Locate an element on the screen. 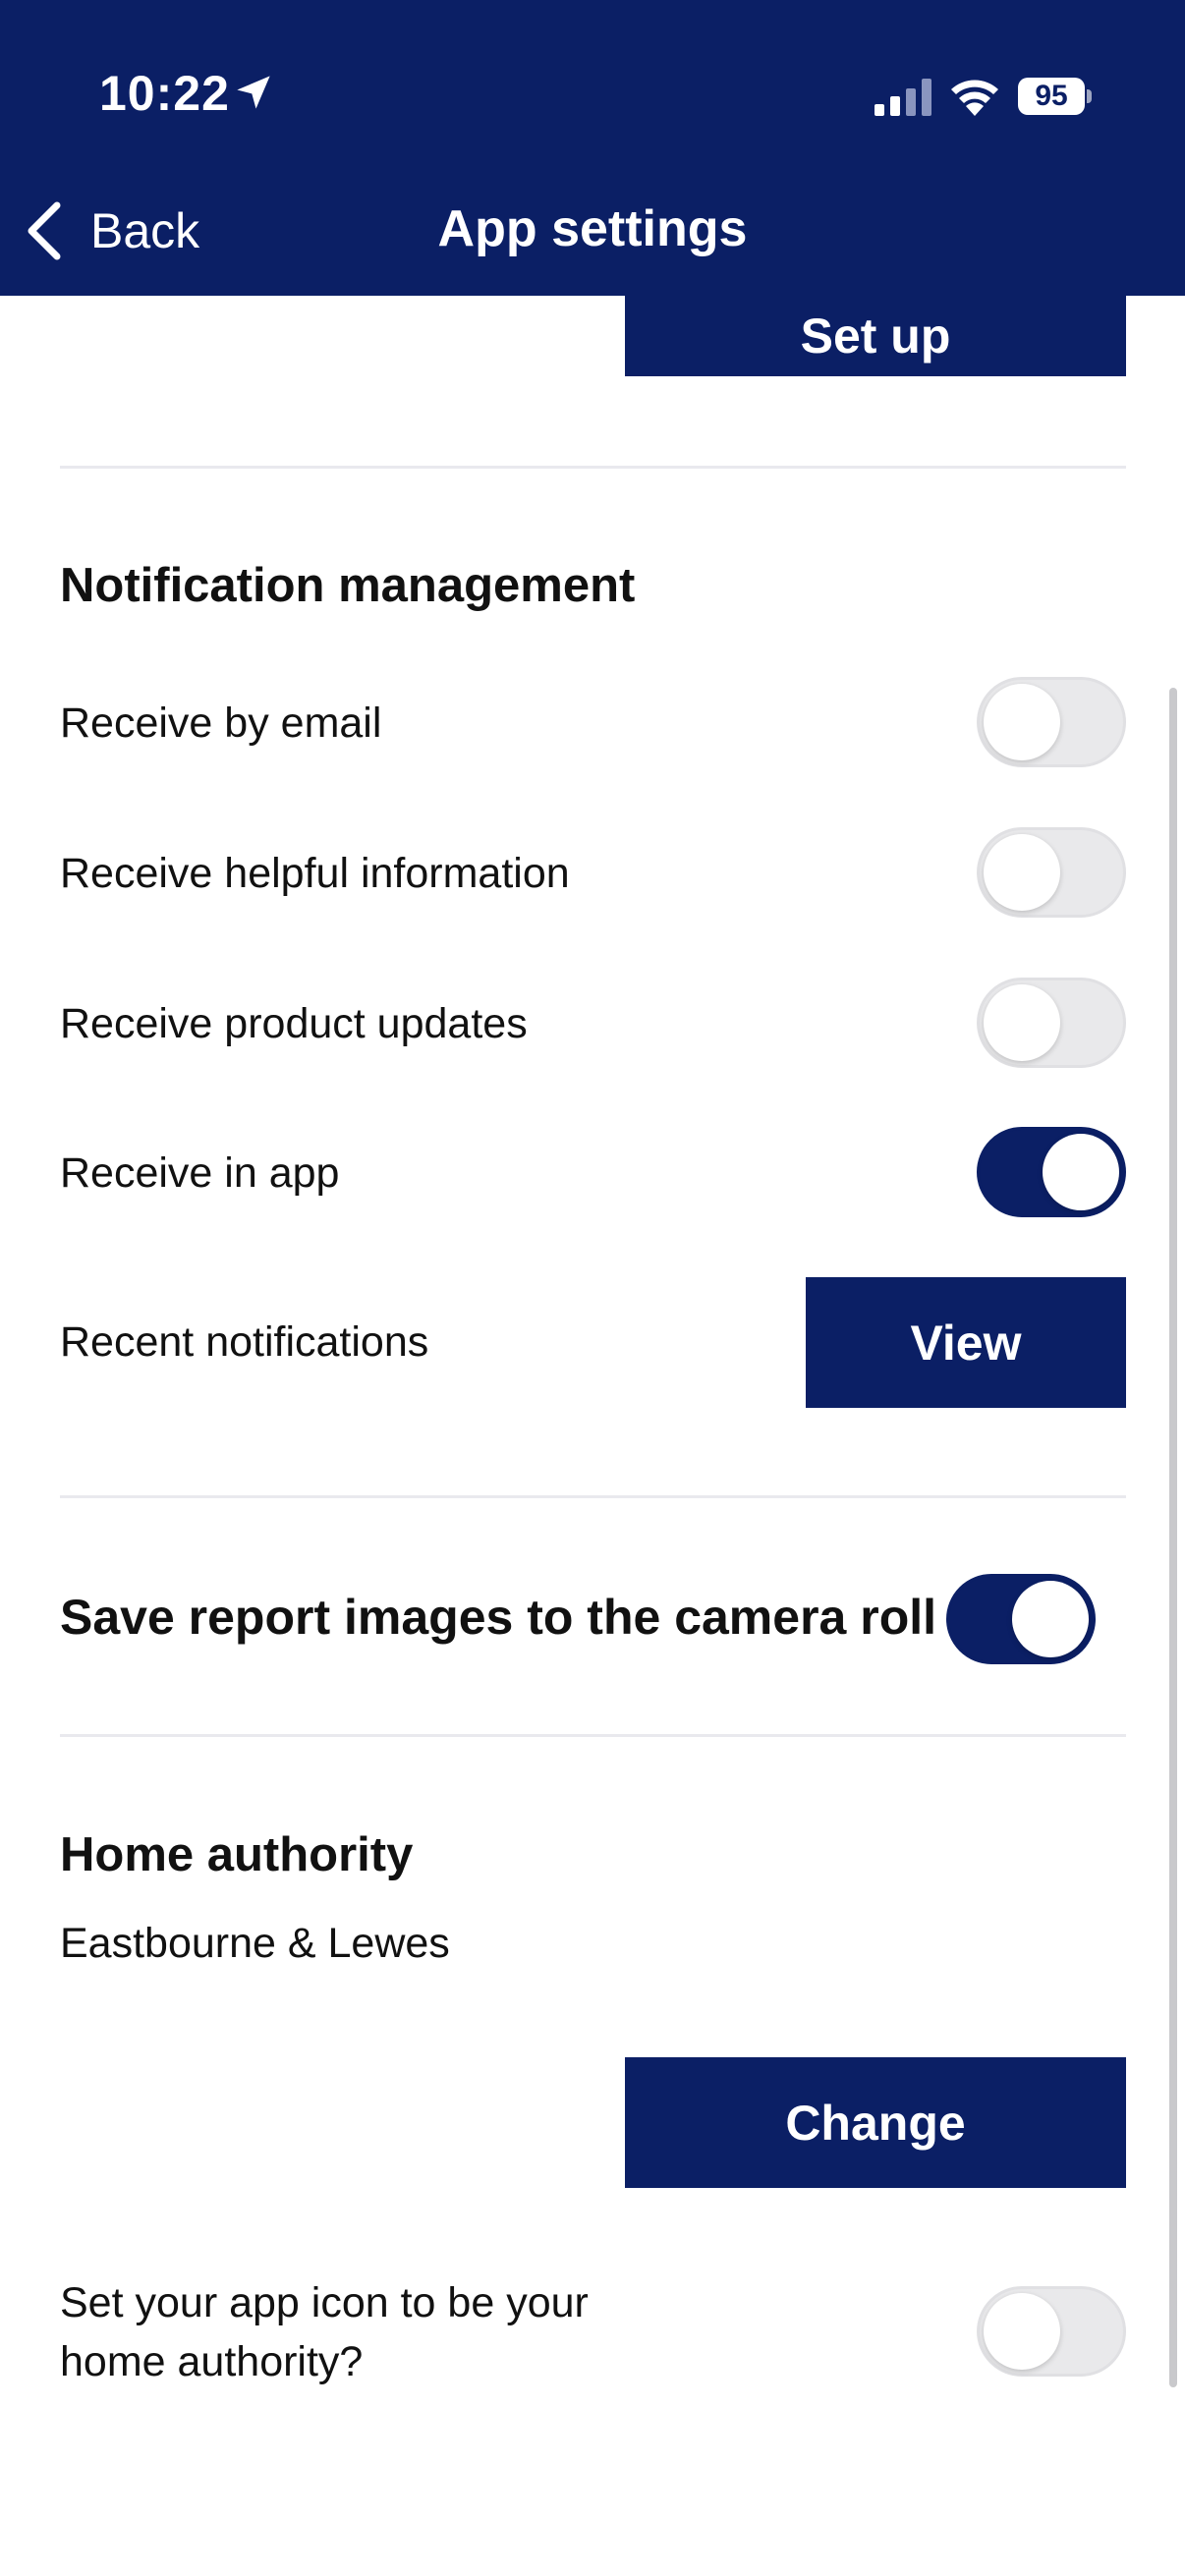 Image resolution: width=1185 pixels, height=2576 pixels. wifi-icon is located at coordinates (975, 98).